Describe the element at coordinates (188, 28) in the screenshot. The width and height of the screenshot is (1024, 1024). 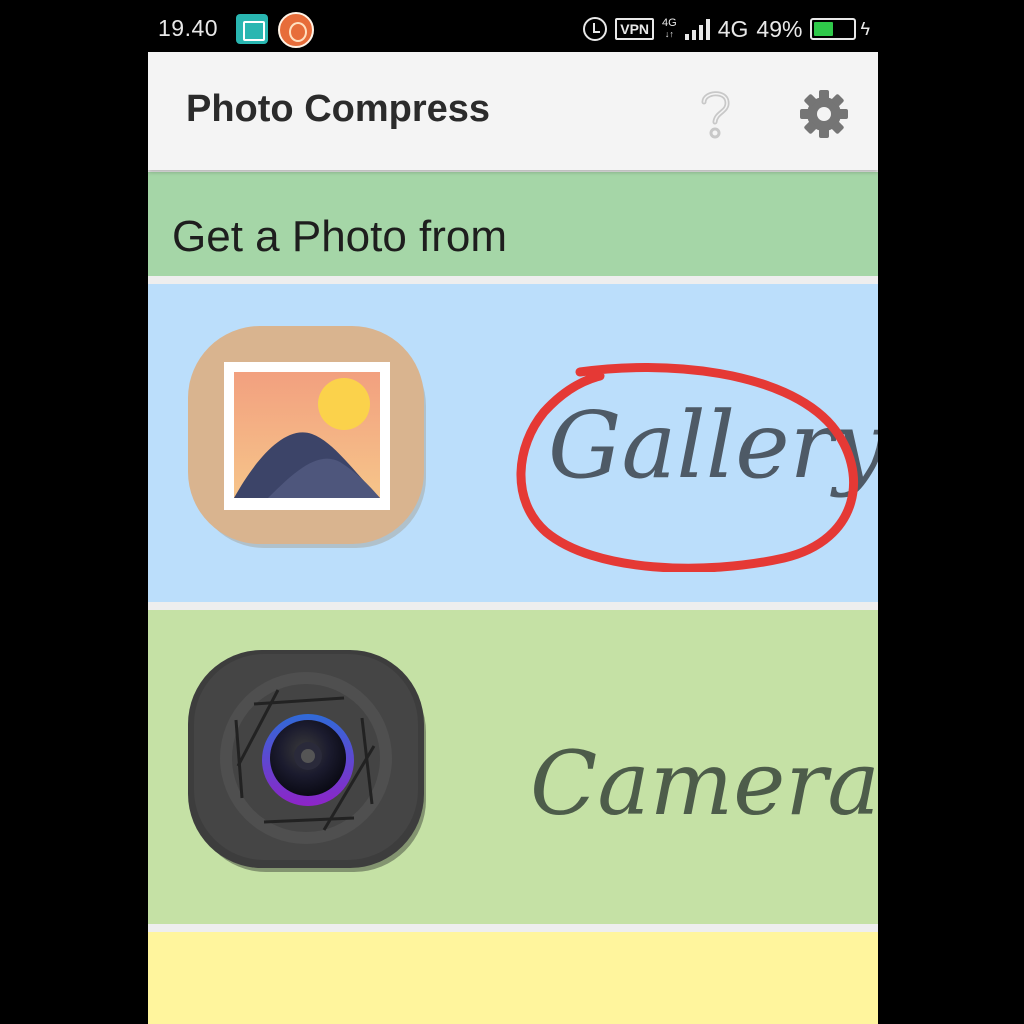
I see `status-time: 19.40` at that location.